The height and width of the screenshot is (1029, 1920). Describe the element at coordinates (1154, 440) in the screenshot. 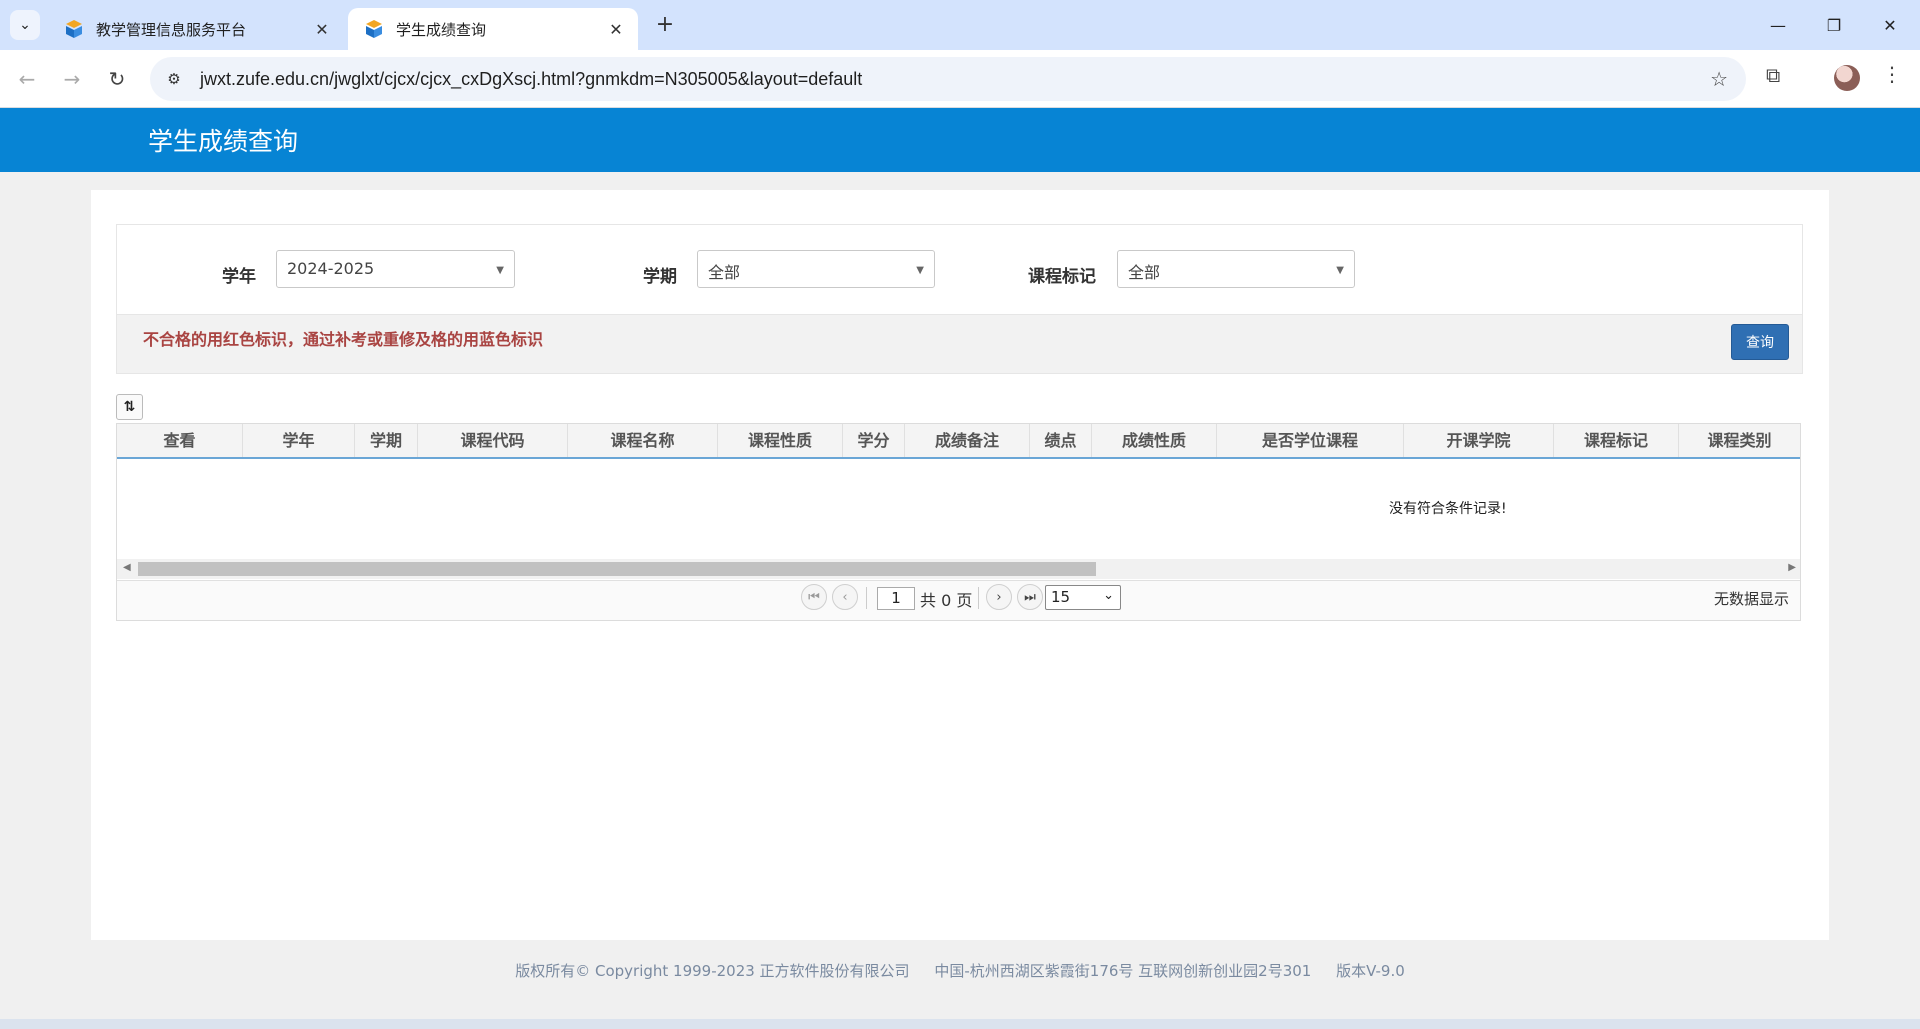

I see `column-header: 成绩性质` at that location.